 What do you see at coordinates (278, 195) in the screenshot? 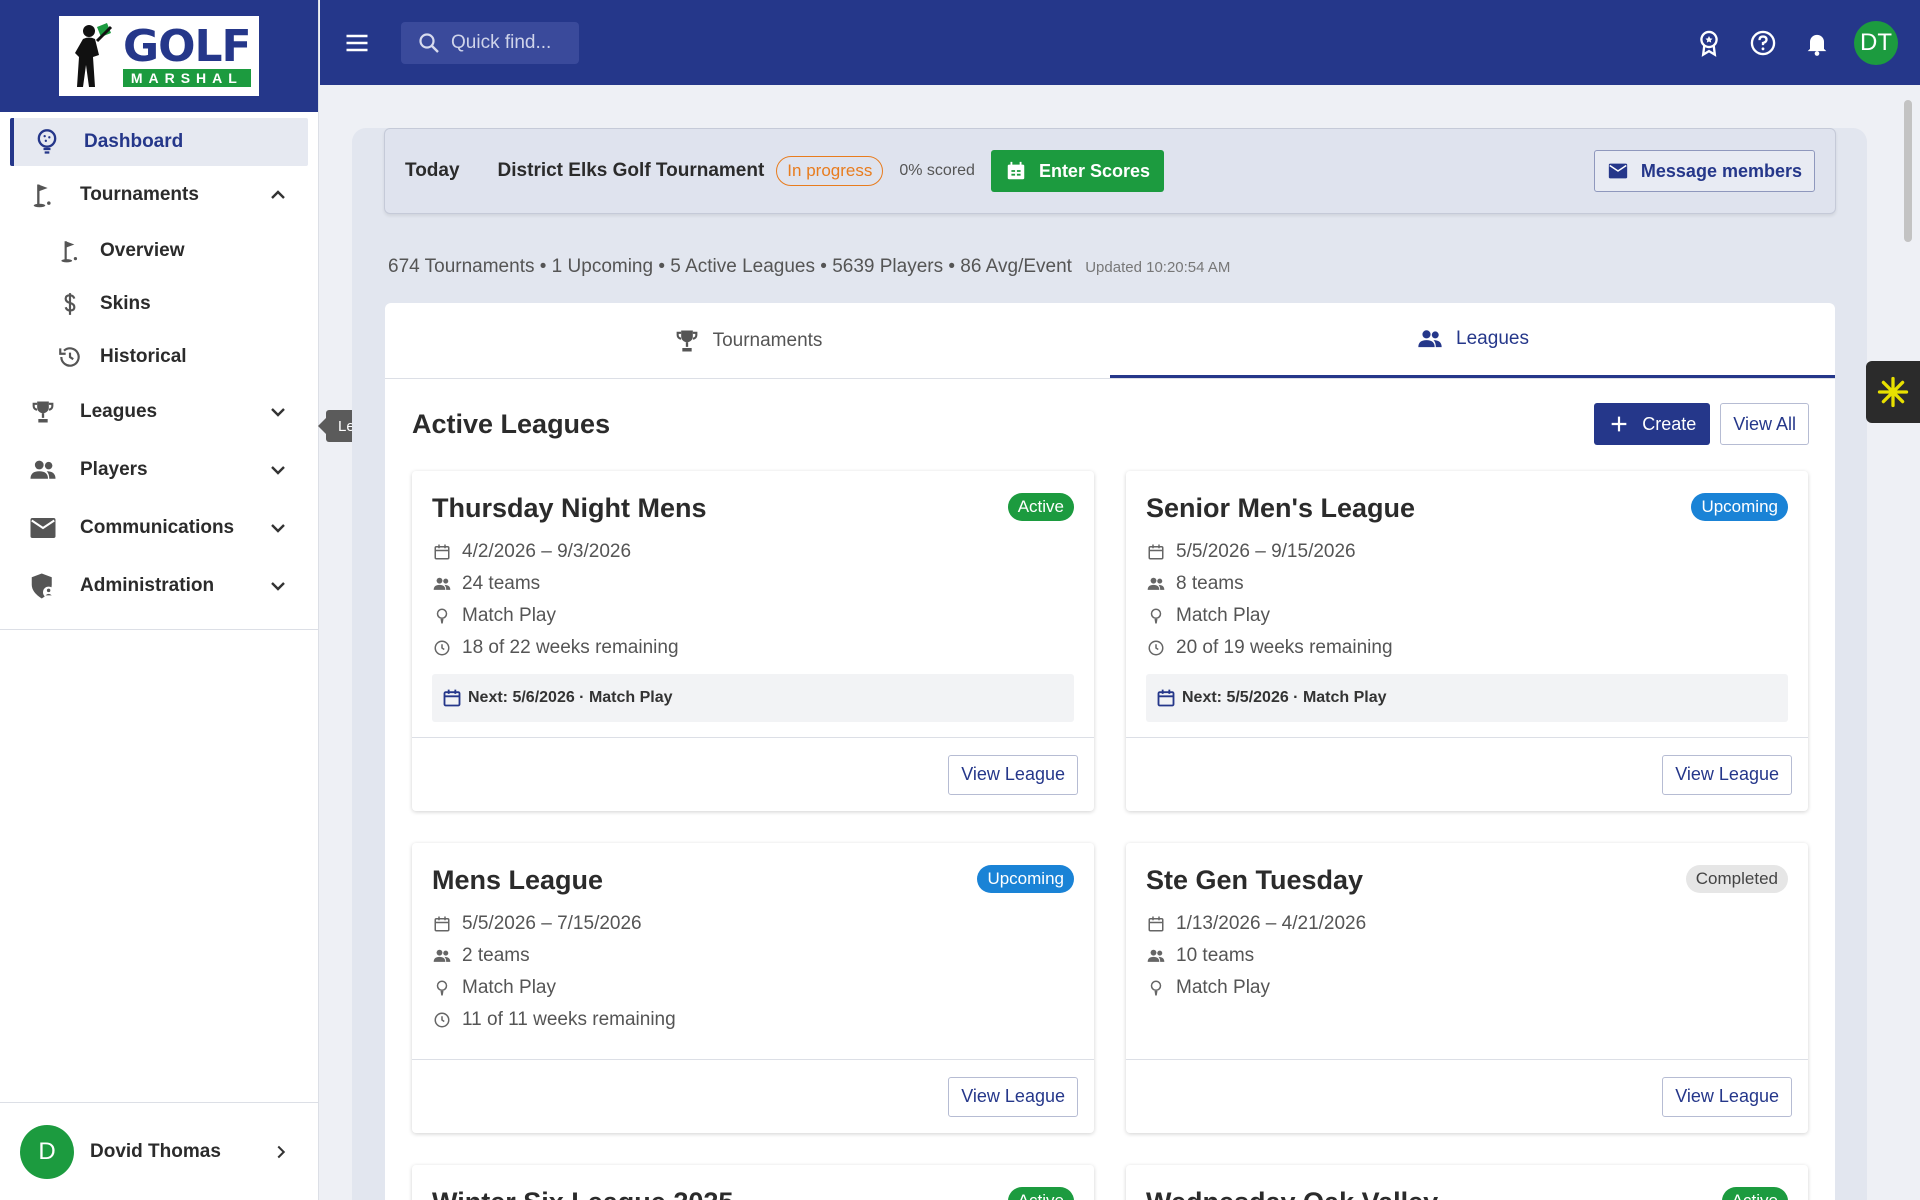
I see `chevron-up-icon` at bounding box center [278, 195].